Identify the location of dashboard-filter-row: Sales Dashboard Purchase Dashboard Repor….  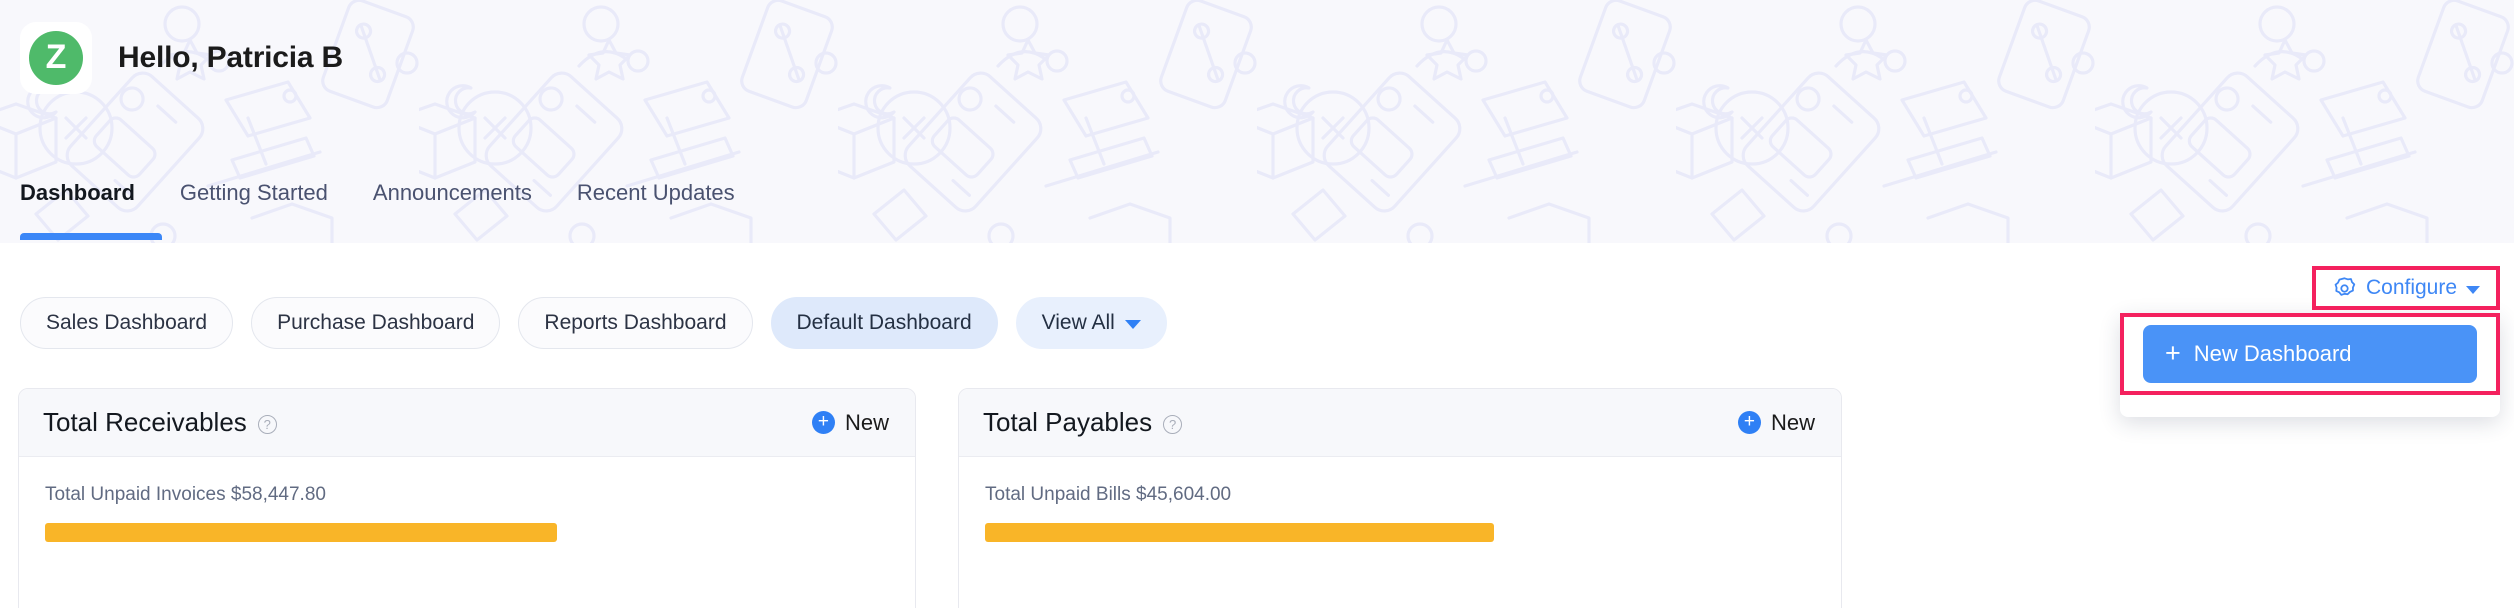
(593, 323).